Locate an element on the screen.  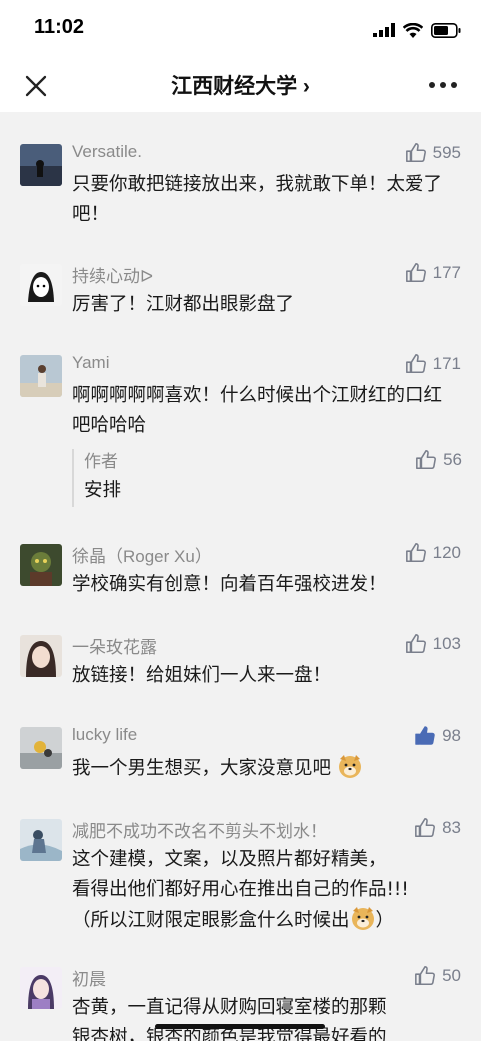
reply-author: 作者 is located at coordinates (273, 462).